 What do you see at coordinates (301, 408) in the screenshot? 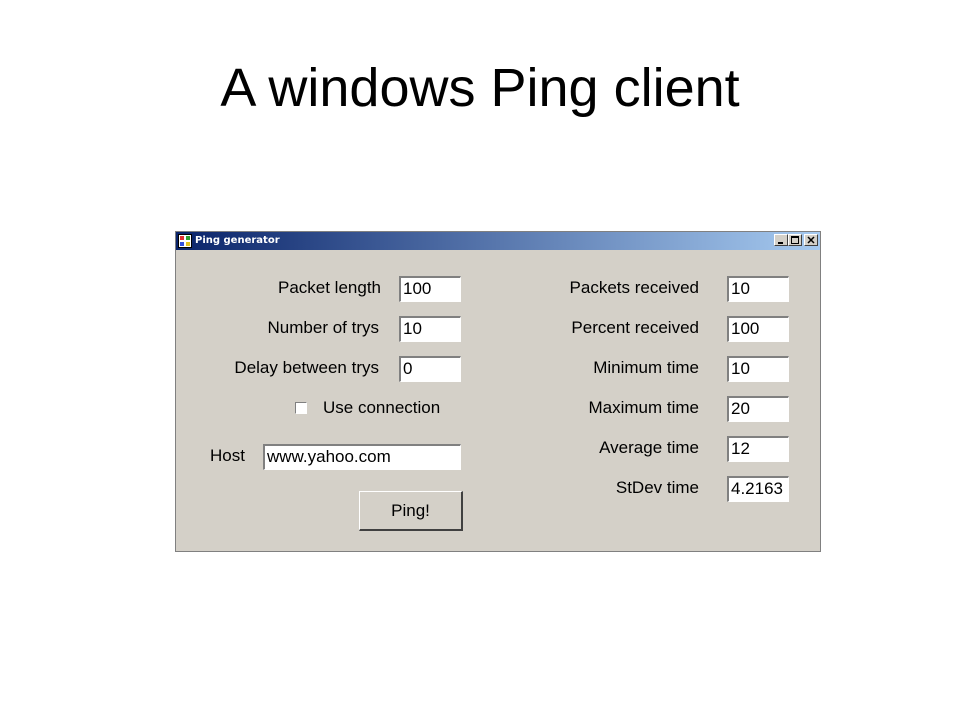
I see `use-connection-checkbox` at bounding box center [301, 408].